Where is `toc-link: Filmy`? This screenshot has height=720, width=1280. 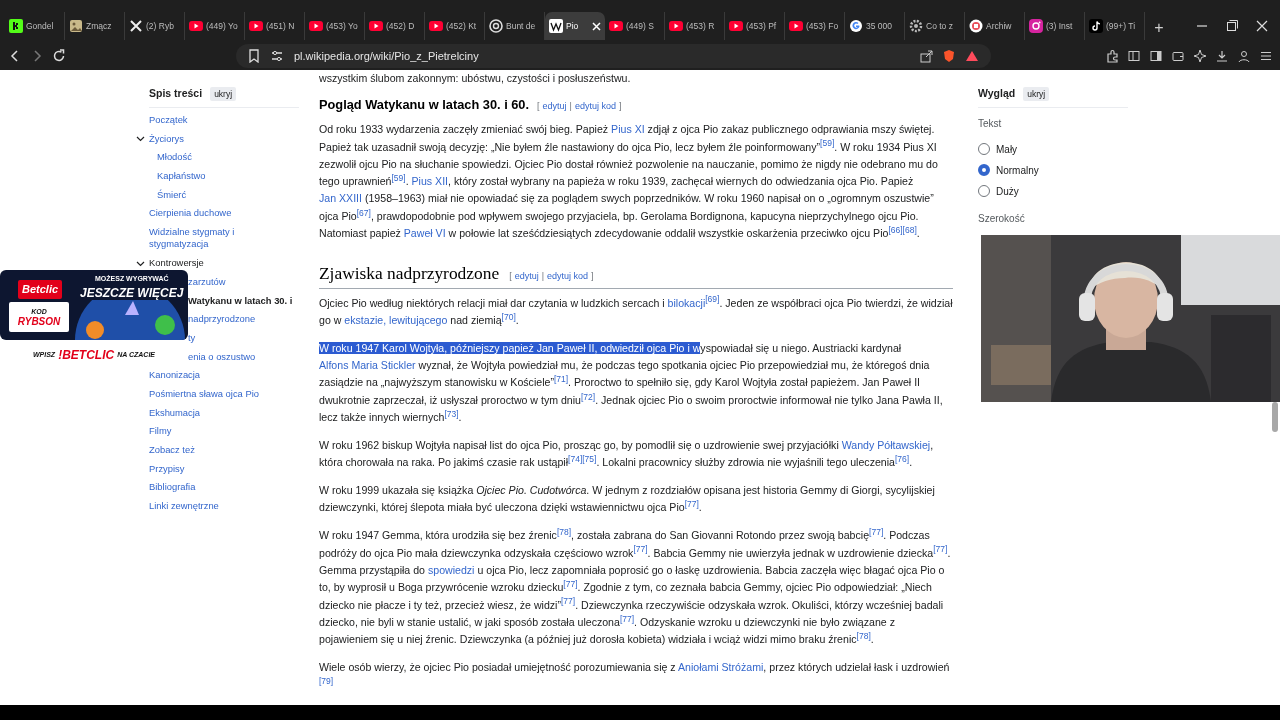 toc-link: Filmy is located at coordinates (160, 431).